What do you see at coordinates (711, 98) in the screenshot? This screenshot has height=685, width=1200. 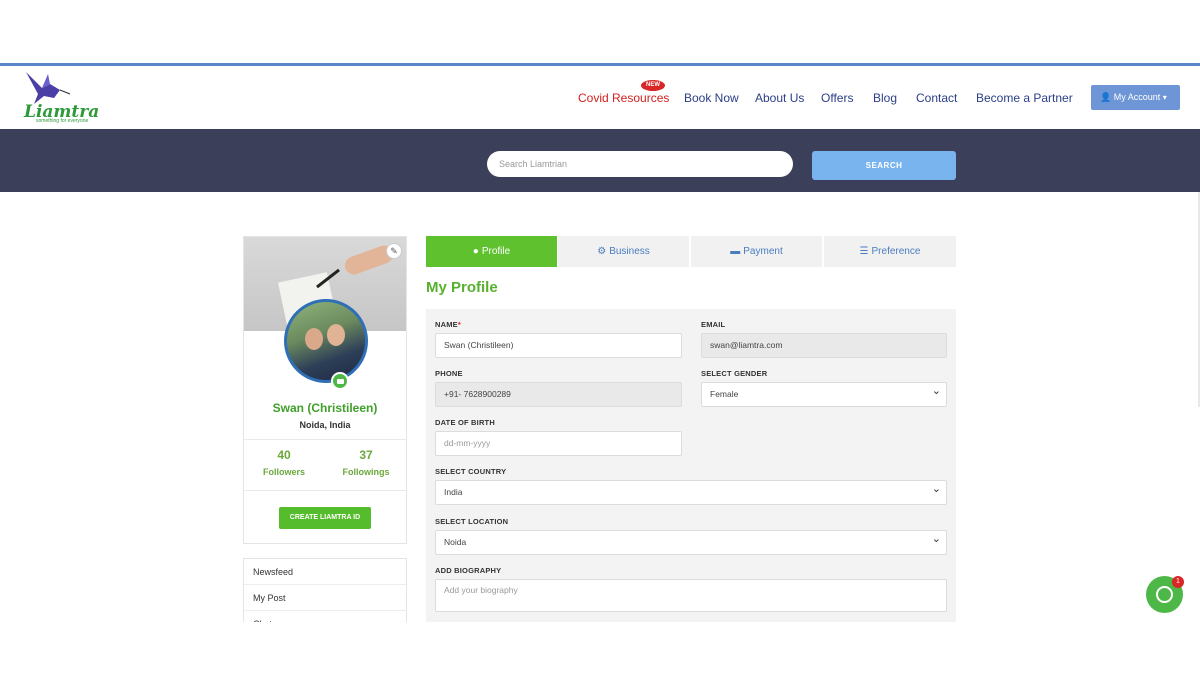 I see `nav-book-now: Book Now` at bounding box center [711, 98].